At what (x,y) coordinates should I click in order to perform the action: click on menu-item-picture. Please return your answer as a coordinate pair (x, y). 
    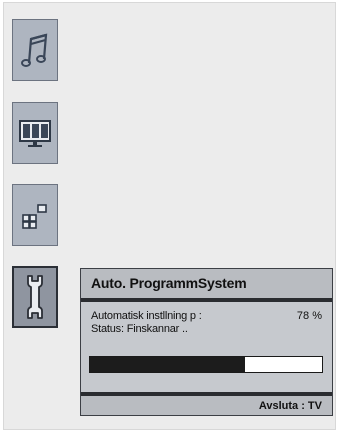
    Looking at the image, I should click on (35, 133).